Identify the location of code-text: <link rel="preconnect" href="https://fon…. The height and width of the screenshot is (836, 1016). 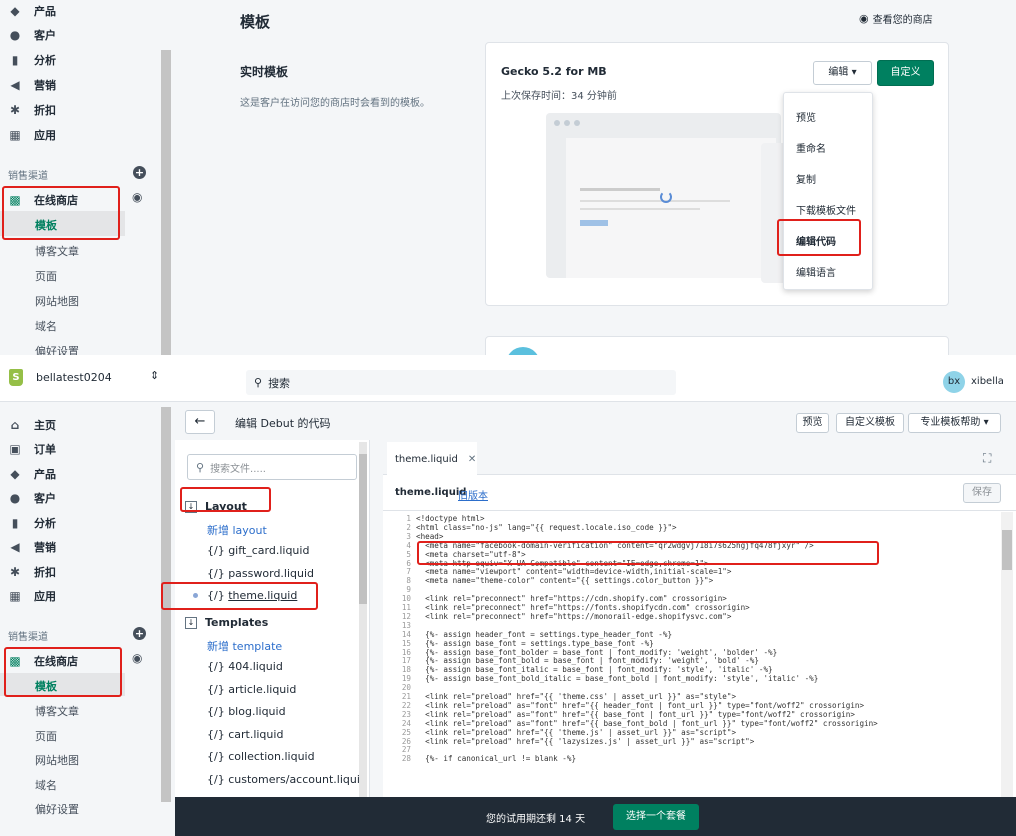
(583, 607).